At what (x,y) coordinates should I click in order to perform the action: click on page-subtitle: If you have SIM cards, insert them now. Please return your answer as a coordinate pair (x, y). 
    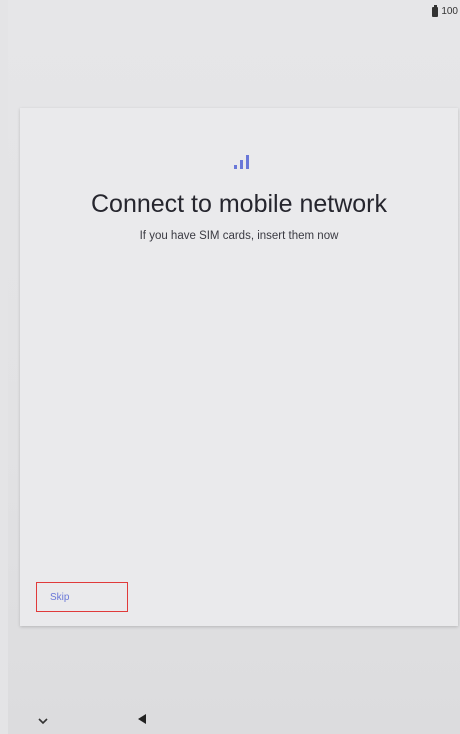
    Looking at the image, I should click on (239, 236).